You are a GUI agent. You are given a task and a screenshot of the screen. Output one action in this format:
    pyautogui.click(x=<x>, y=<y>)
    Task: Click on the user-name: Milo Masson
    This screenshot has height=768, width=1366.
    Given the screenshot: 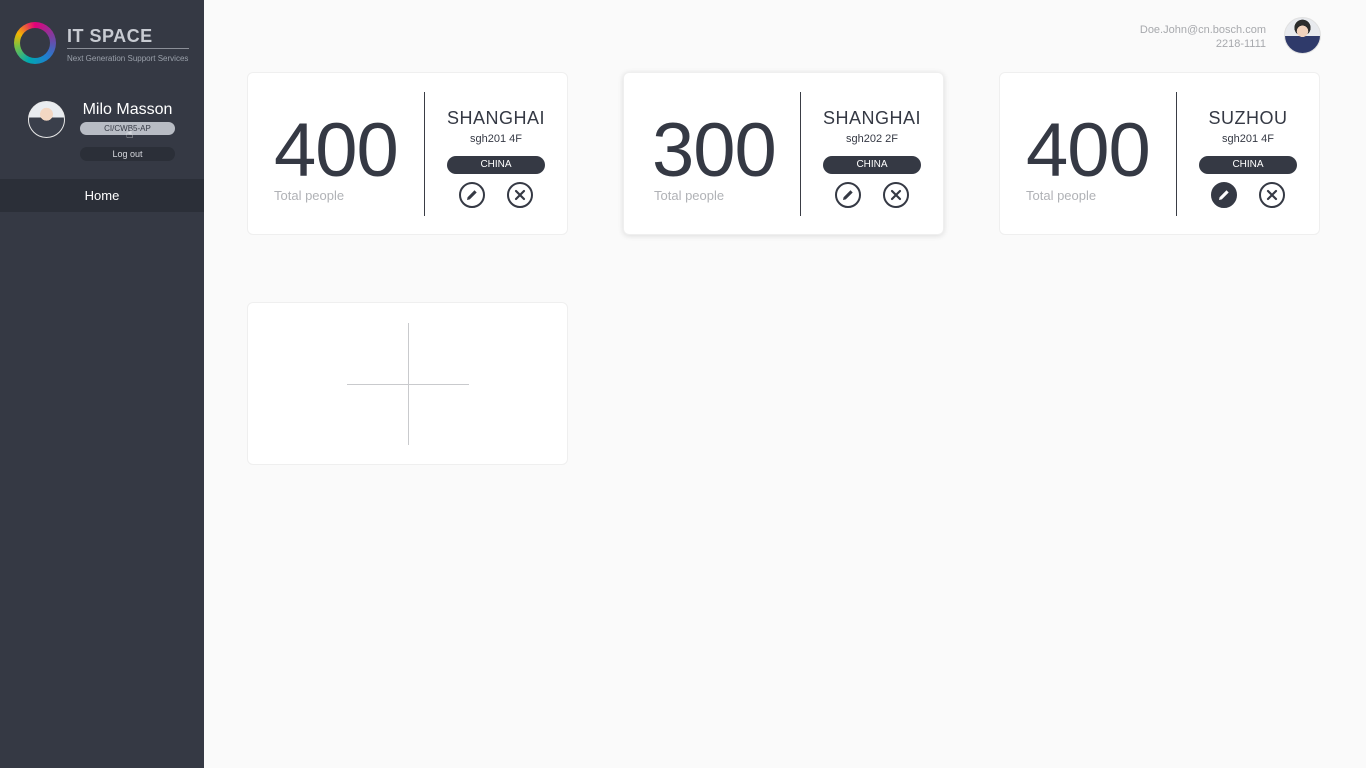 What is the action you would take?
    pyautogui.click(x=127, y=109)
    